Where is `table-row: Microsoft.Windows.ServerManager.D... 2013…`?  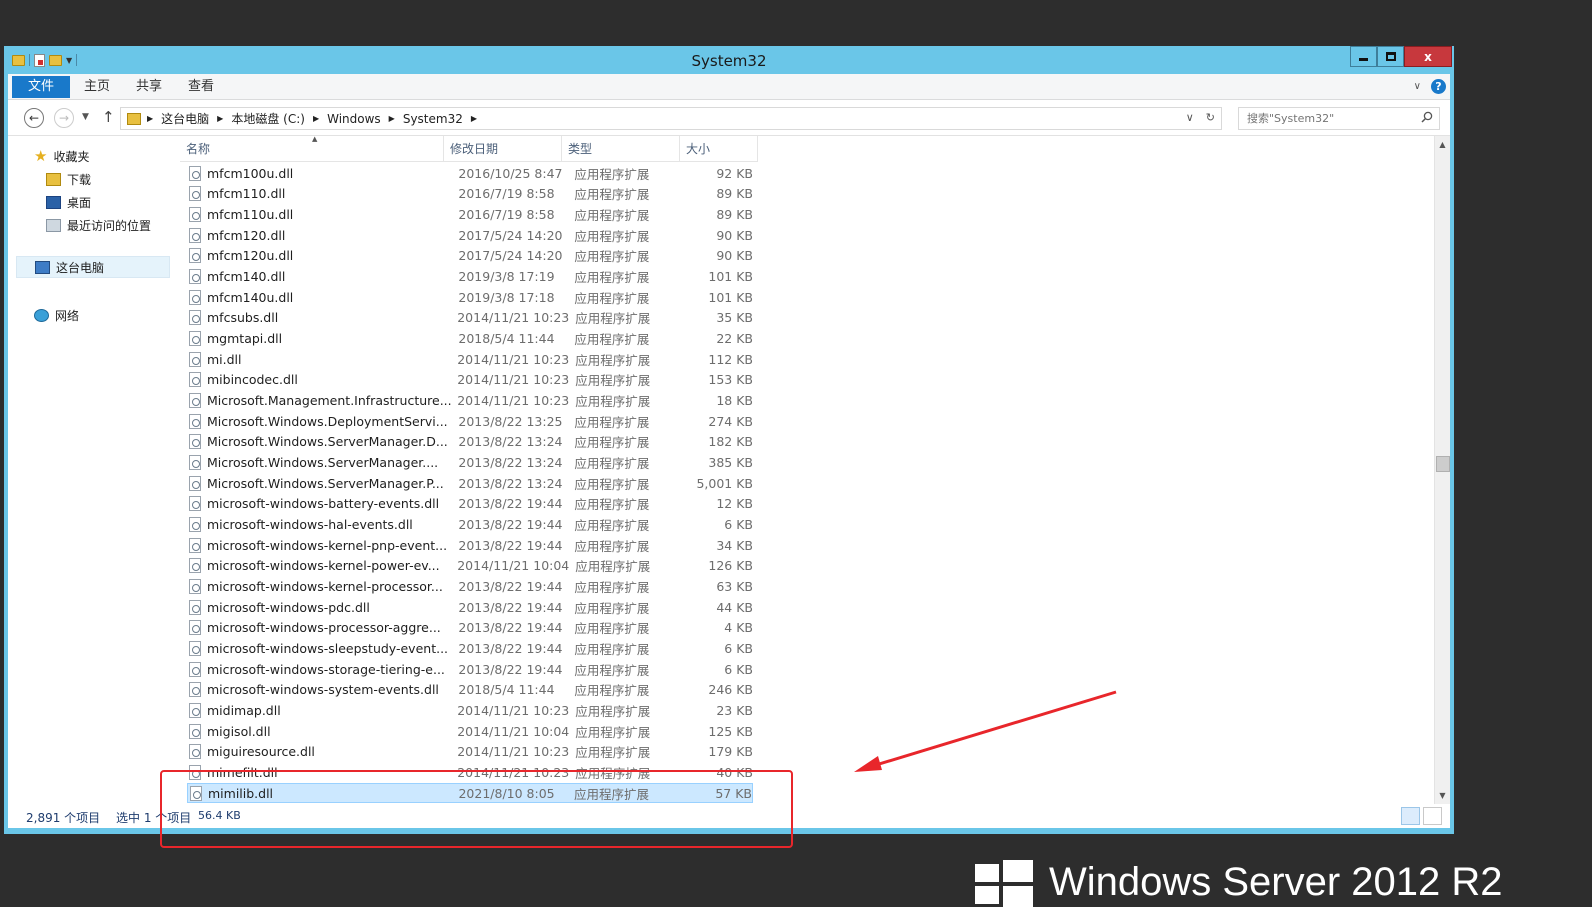
table-row: Microsoft.Windows.ServerManager.D... 2013… is located at coordinates (470, 442).